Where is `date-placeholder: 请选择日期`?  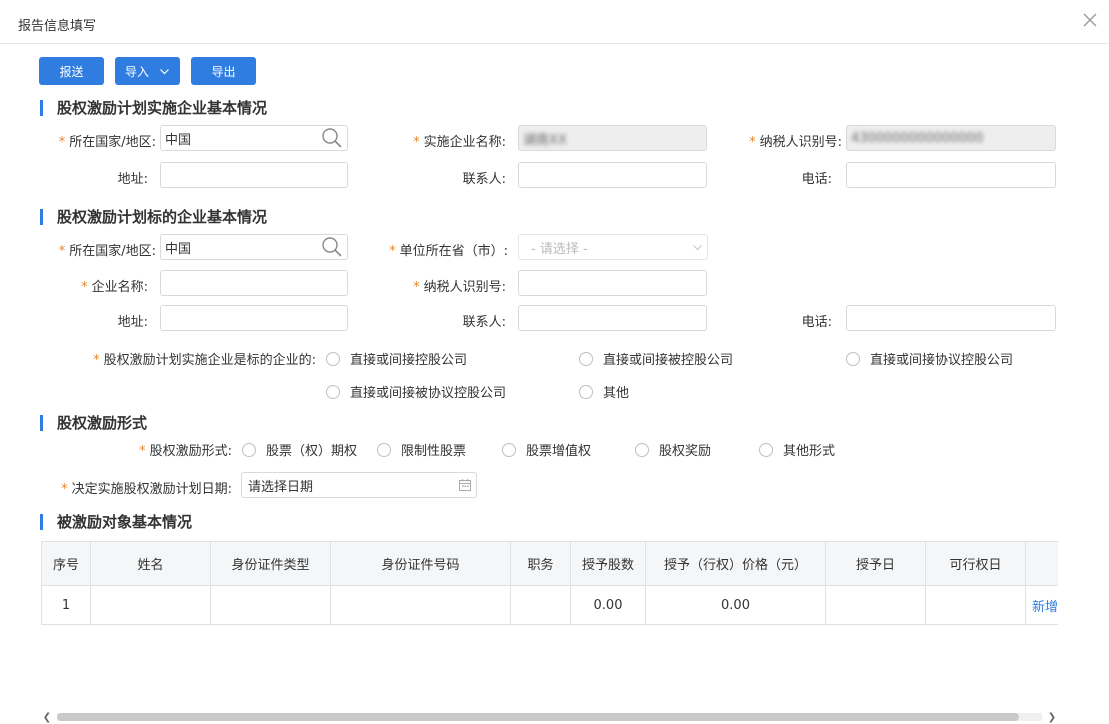 date-placeholder: 请选择日期 is located at coordinates (281, 487).